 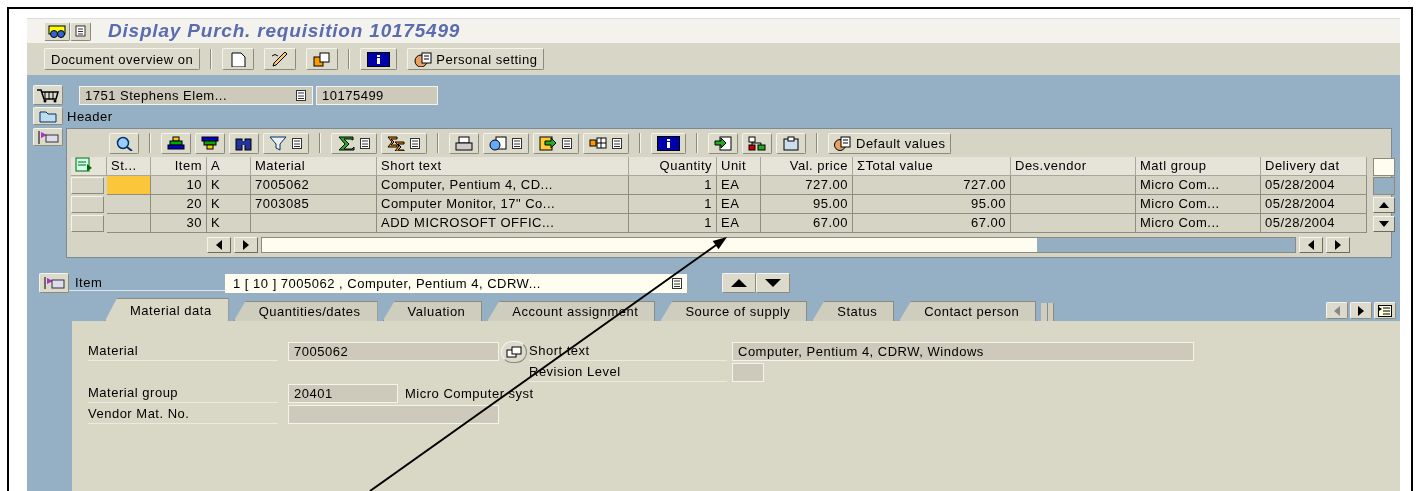 What do you see at coordinates (890, 143) in the screenshot?
I see `toolbar-button: Default values` at bounding box center [890, 143].